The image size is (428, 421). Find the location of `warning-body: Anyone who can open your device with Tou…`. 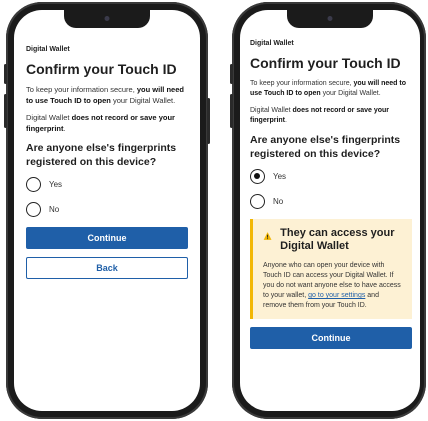

warning-body: Anyone who can open your device with Tou… is located at coordinates (332, 285).